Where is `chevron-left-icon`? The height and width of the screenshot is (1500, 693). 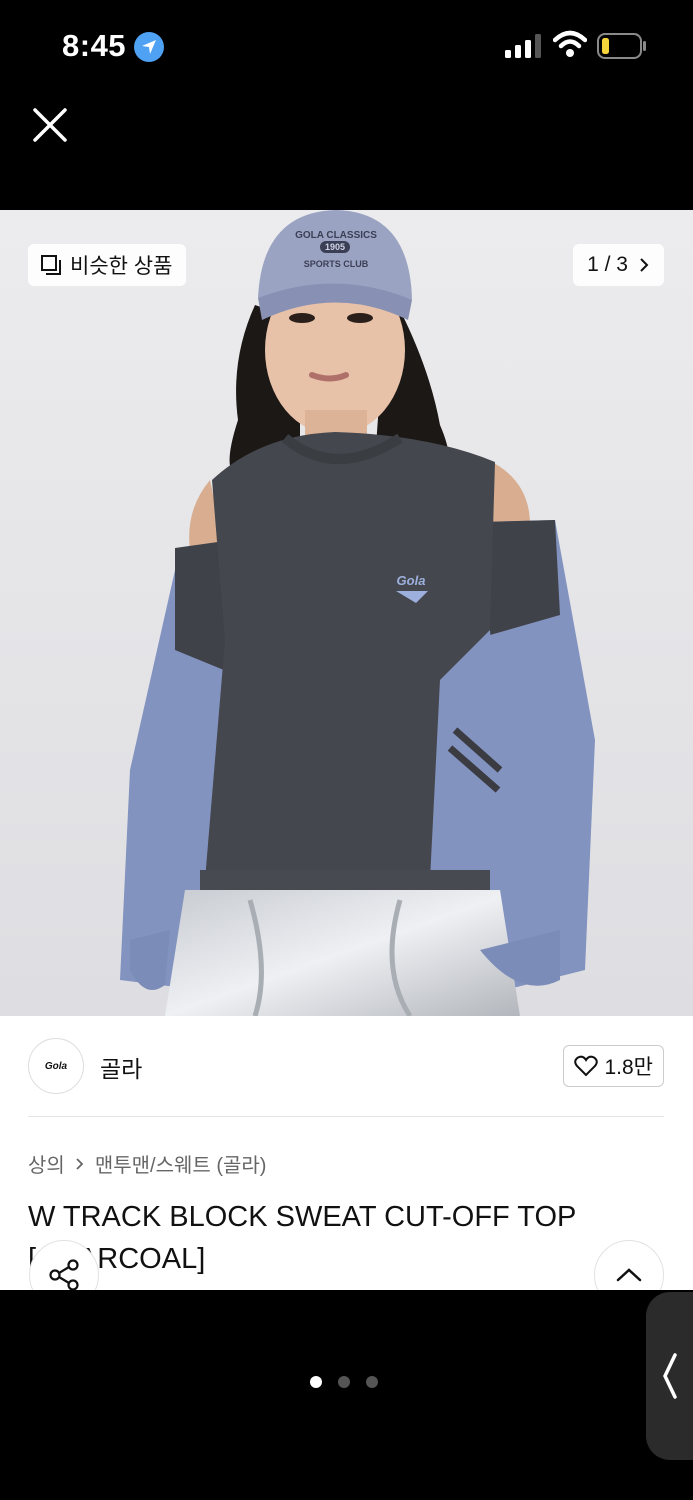 chevron-left-icon is located at coordinates (669, 1376).